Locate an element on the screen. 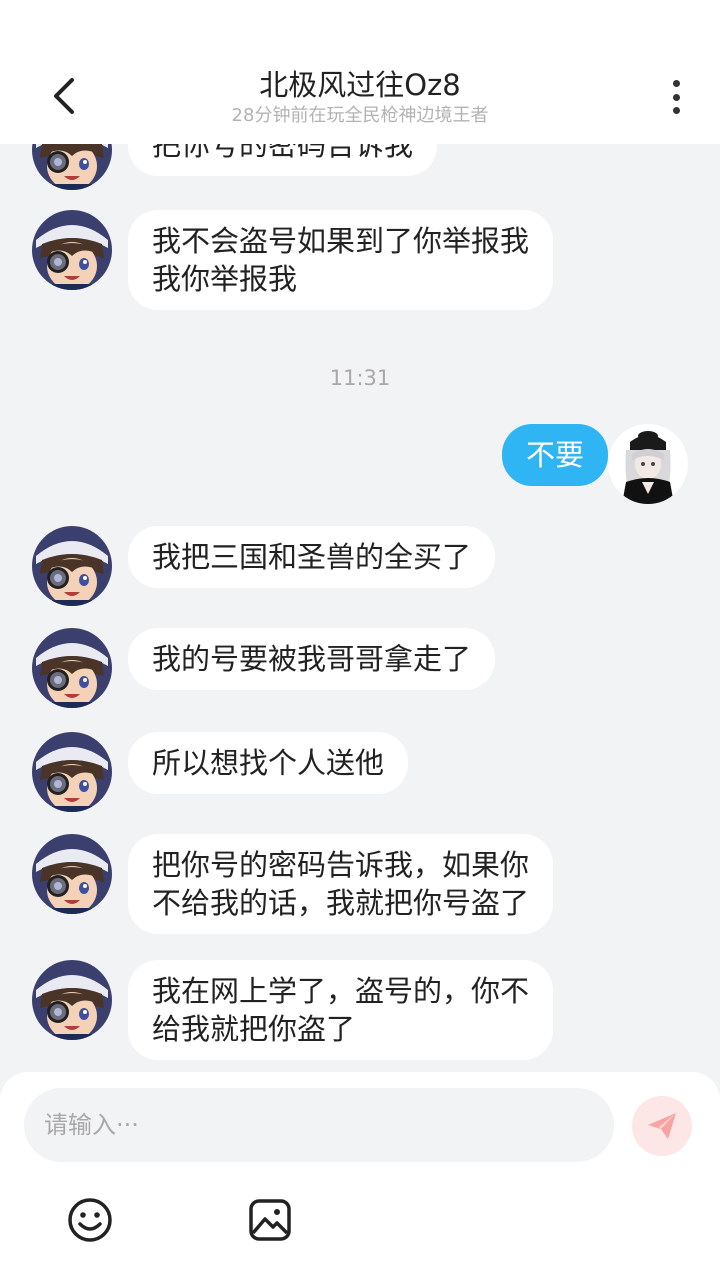 The width and height of the screenshot is (720, 1280). contact-status: 28分钟前在玩全民枪神边境王者 is located at coordinates (360, 115).